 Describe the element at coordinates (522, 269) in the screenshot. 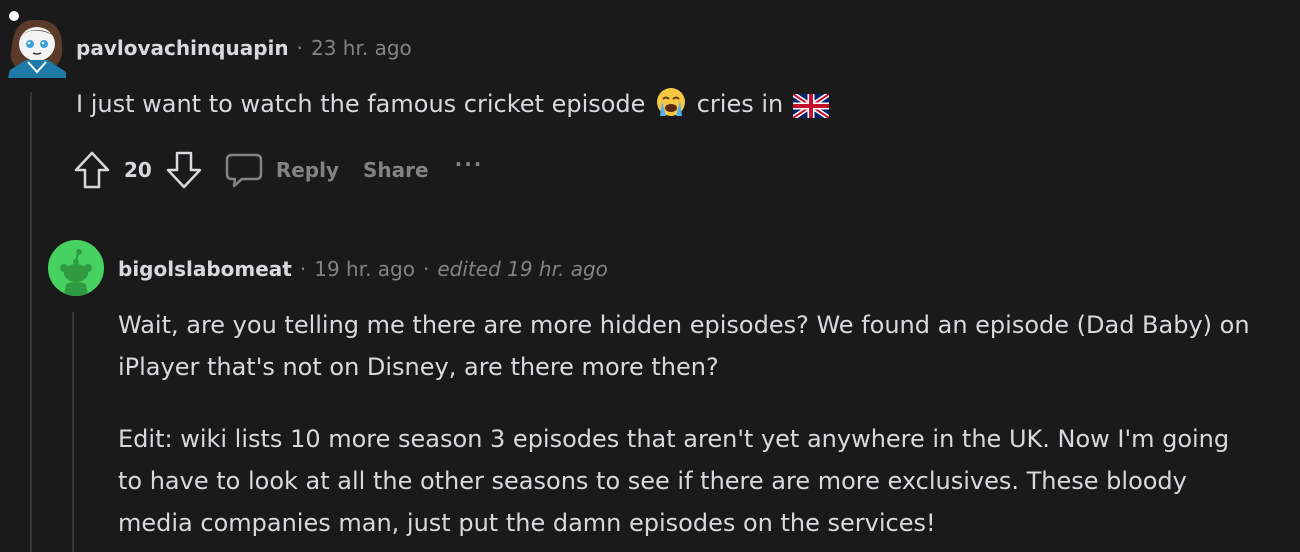

I see `edited-timestamp: edited 19 hr. ago` at that location.